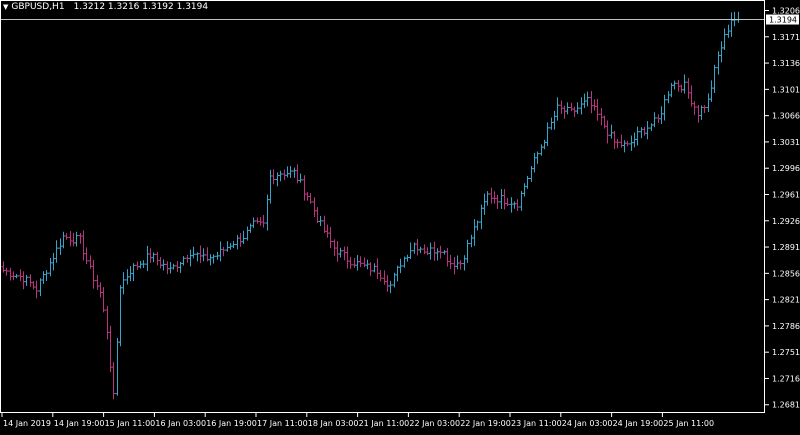  What do you see at coordinates (786, 37) in the screenshot?
I see `price-tick-label: 1.3171` at bounding box center [786, 37].